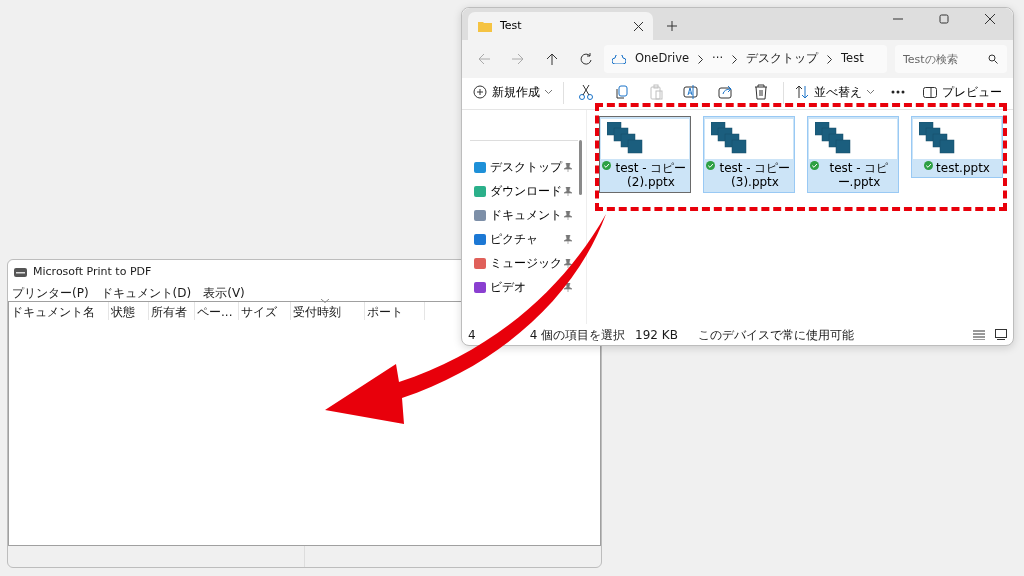 This screenshot has height=576, width=1024. I want to click on trash-icon, so click(760, 92).